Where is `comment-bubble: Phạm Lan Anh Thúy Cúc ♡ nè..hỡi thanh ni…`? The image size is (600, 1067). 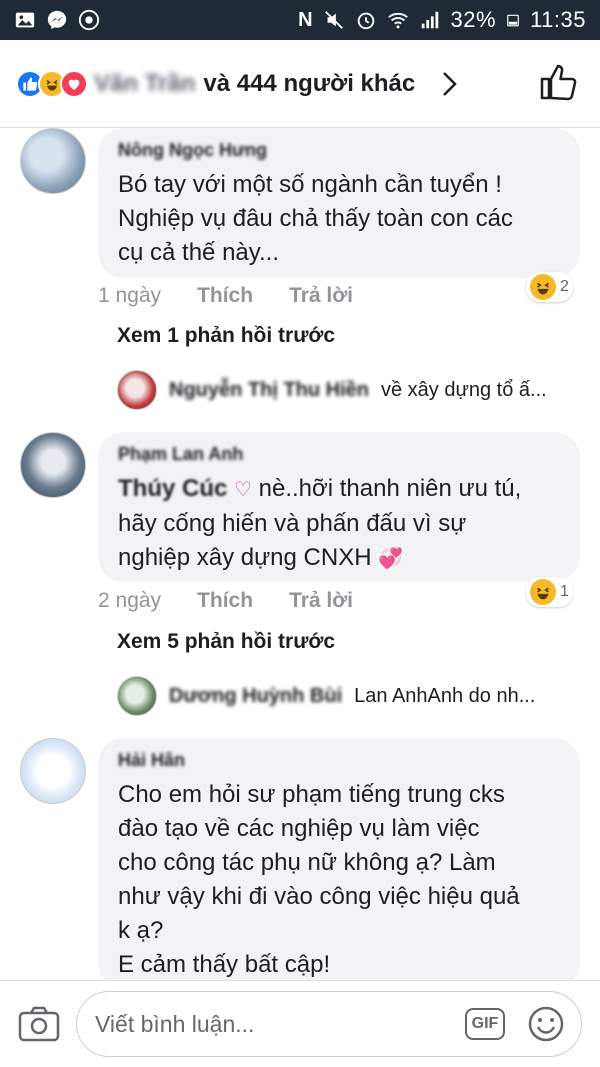 comment-bubble: Phạm Lan Anh Thúy Cúc ♡ nè..hỡi thanh ni… is located at coordinates (339, 507).